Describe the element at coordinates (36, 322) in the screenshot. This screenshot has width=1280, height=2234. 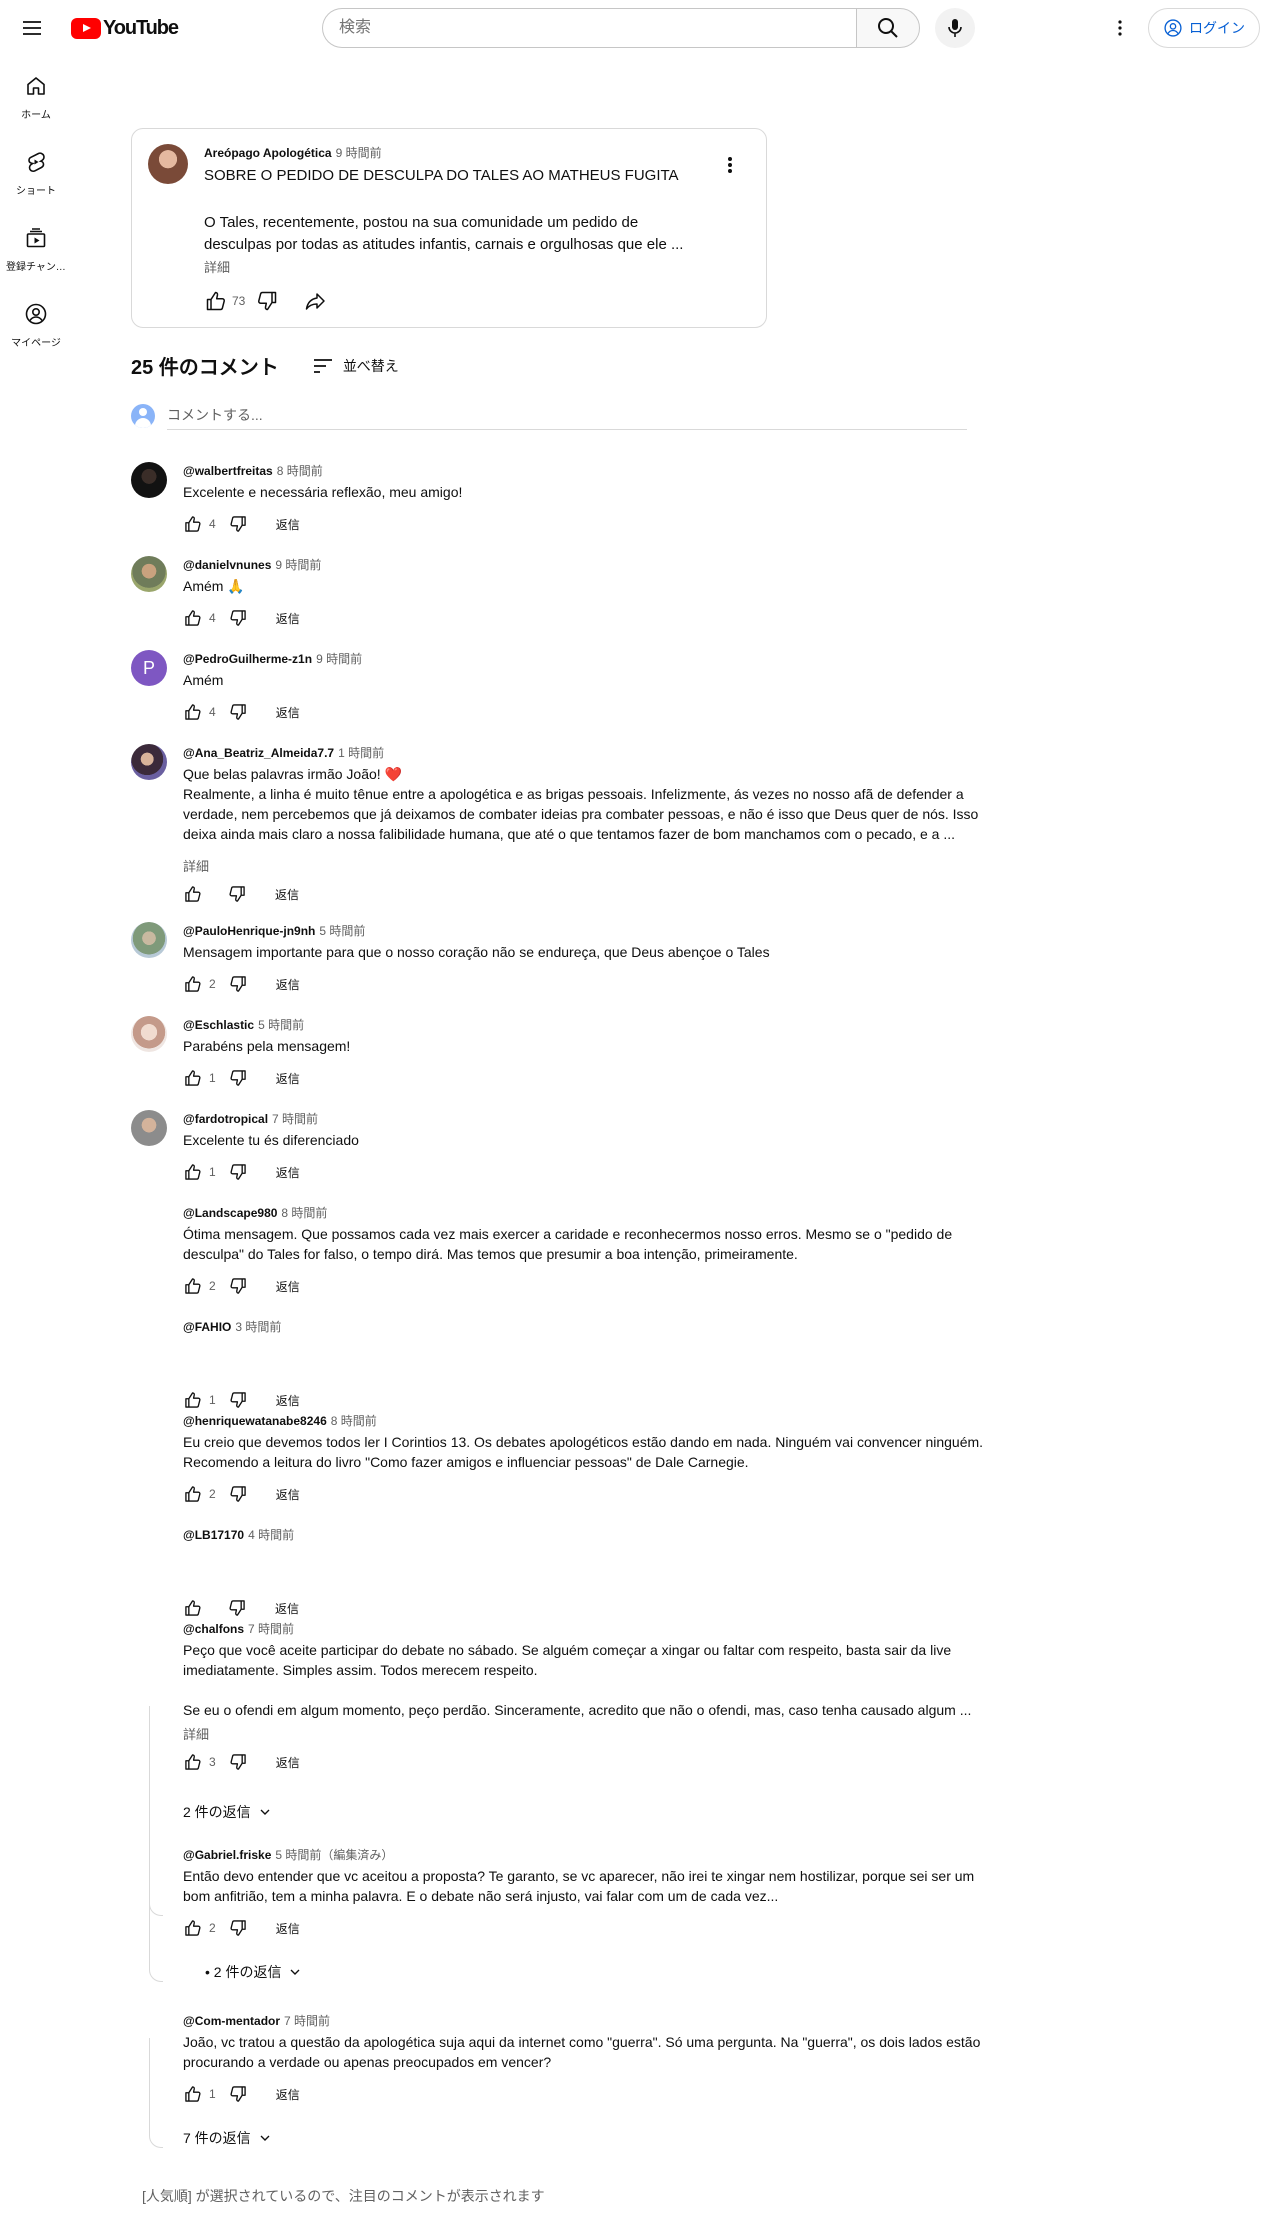
I see `guide-item-you: マイページ` at that location.